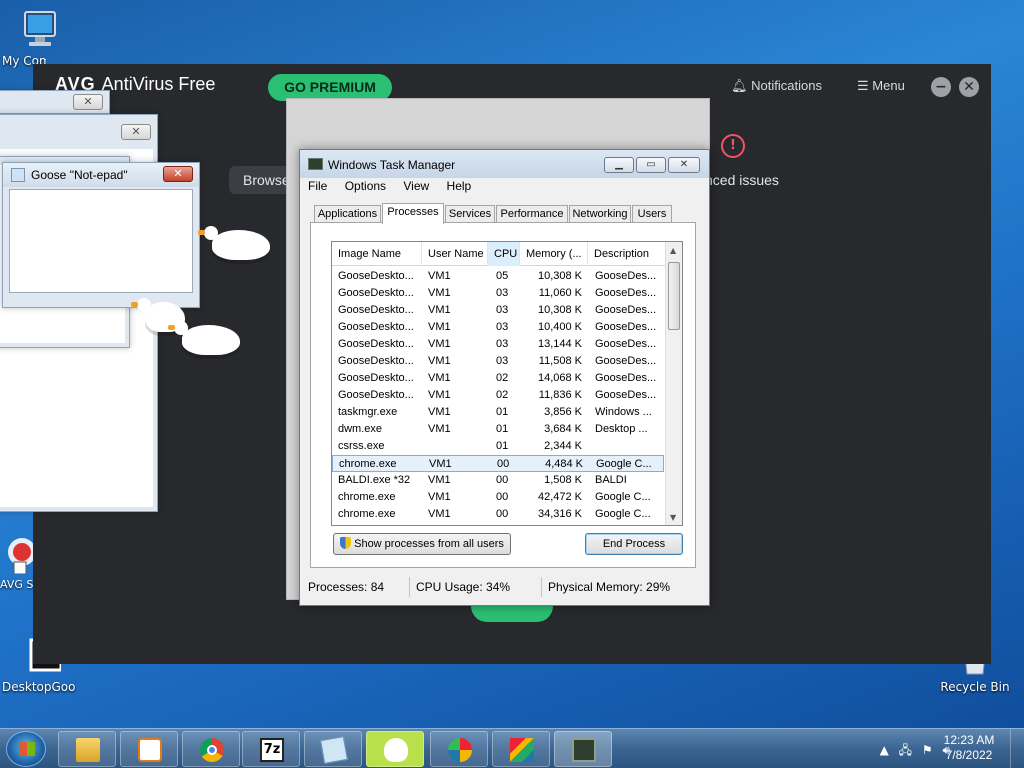 This screenshot has width=1024, height=768. What do you see at coordinates (455, 254) in the screenshot?
I see `col-user-name: User Name` at bounding box center [455, 254].